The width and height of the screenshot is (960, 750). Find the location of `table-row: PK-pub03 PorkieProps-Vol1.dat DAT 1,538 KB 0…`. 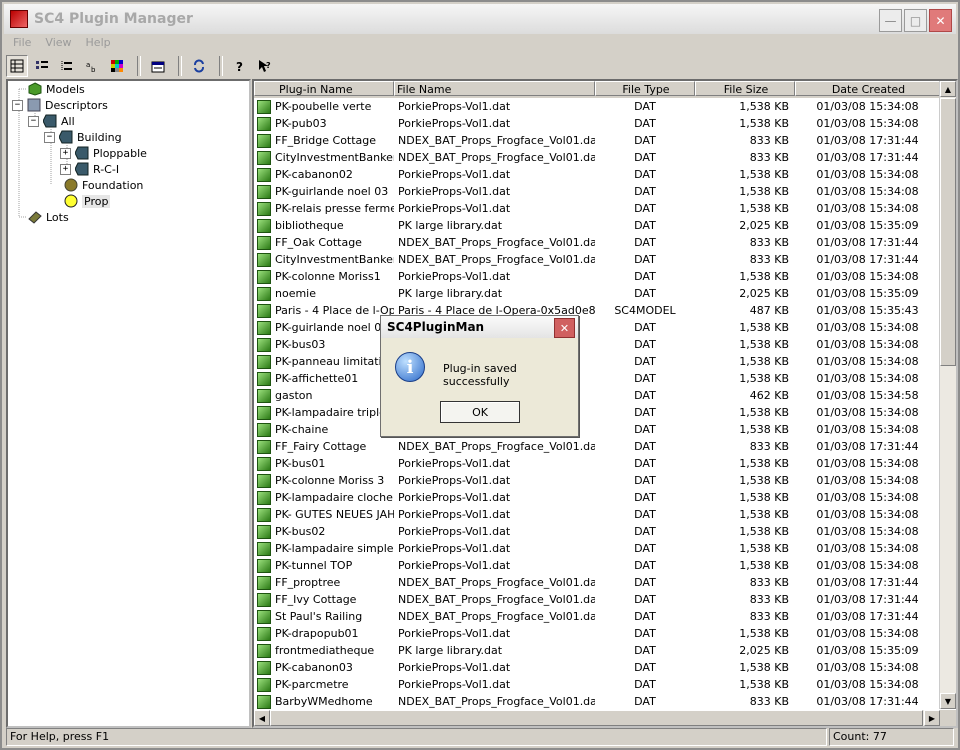

table-row: PK-pub03 PorkieProps-Vol1.dat DAT 1,538 KB 0… is located at coordinates (597, 123).